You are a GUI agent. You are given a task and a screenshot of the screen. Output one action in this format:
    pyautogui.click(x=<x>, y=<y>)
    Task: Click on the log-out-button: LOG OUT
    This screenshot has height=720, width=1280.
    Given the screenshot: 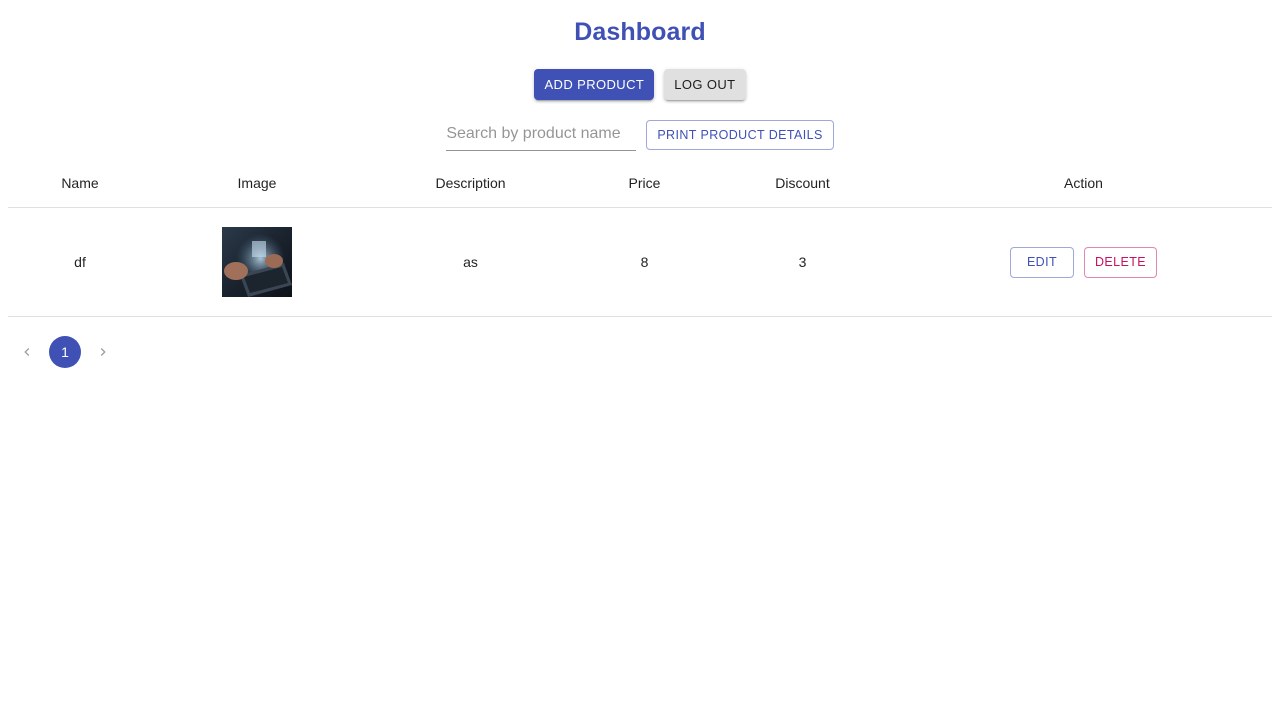 What is the action you would take?
    pyautogui.click(x=705, y=84)
    